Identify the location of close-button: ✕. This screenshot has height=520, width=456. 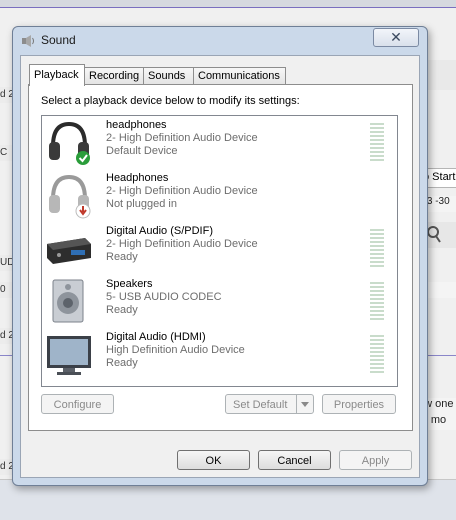
(396, 37).